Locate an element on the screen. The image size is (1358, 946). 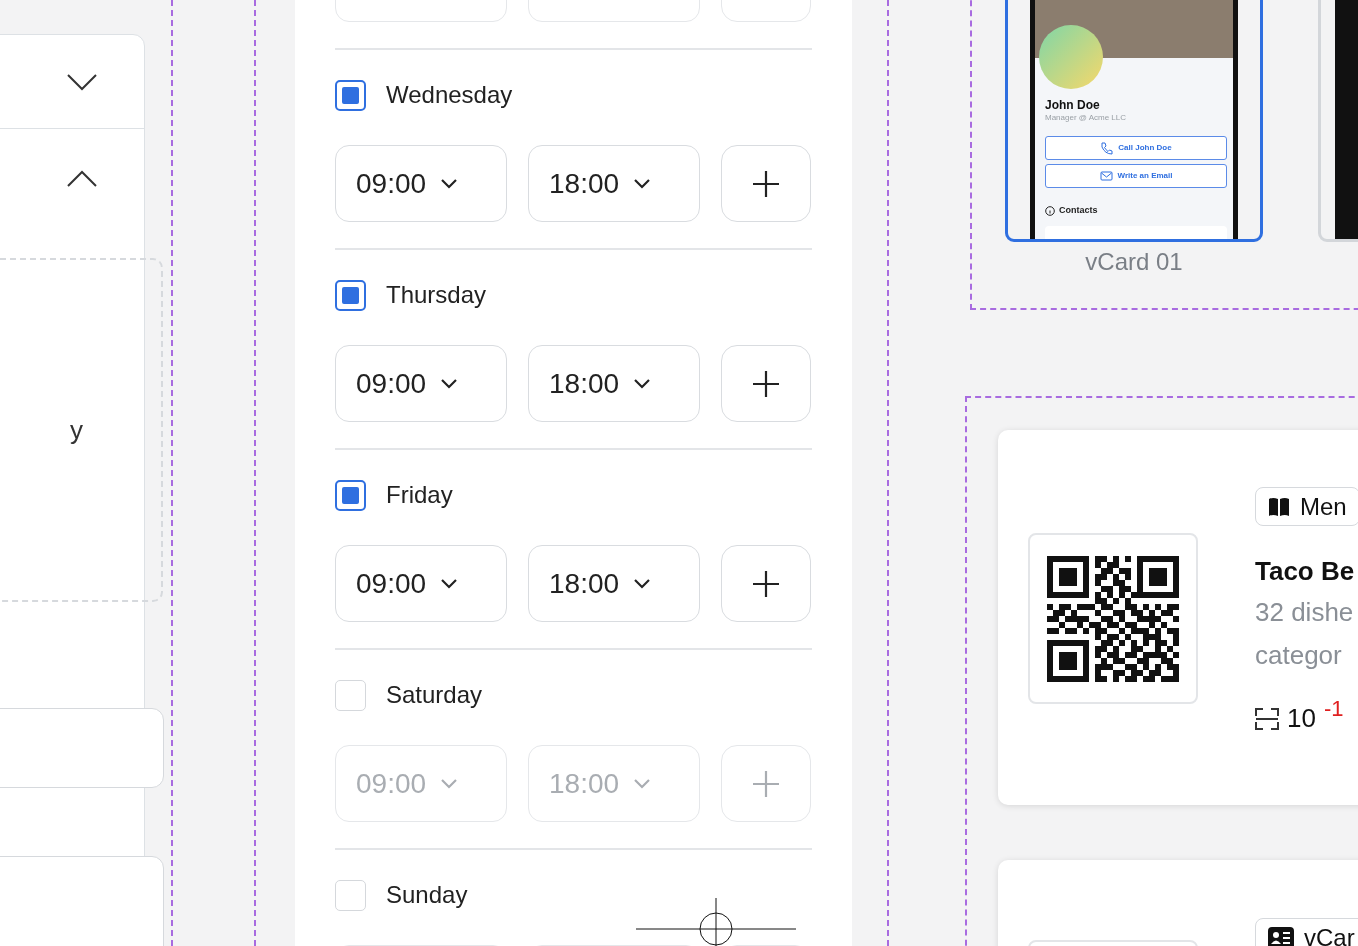
phone-icon is located at coordinates (1107, 148).